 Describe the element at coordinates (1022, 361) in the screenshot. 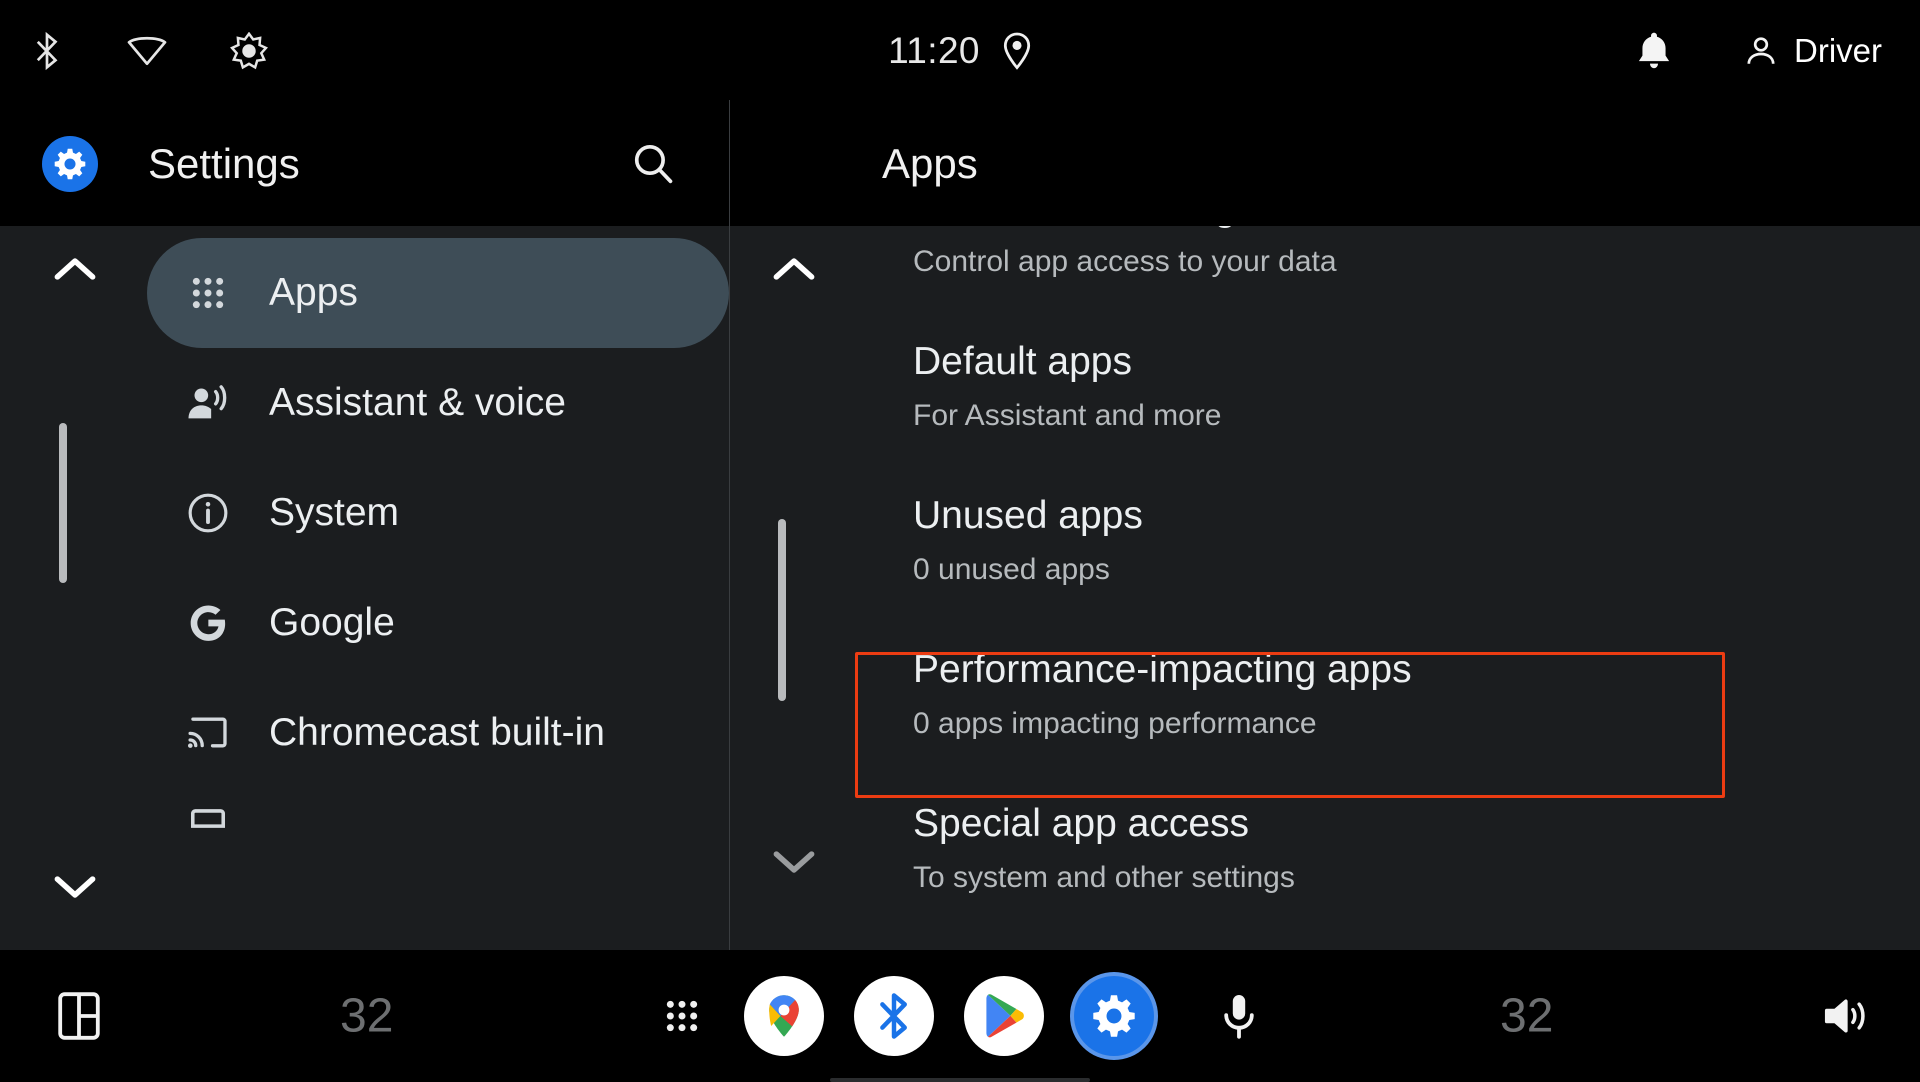

I see `pref-title: Default apps` at that location.